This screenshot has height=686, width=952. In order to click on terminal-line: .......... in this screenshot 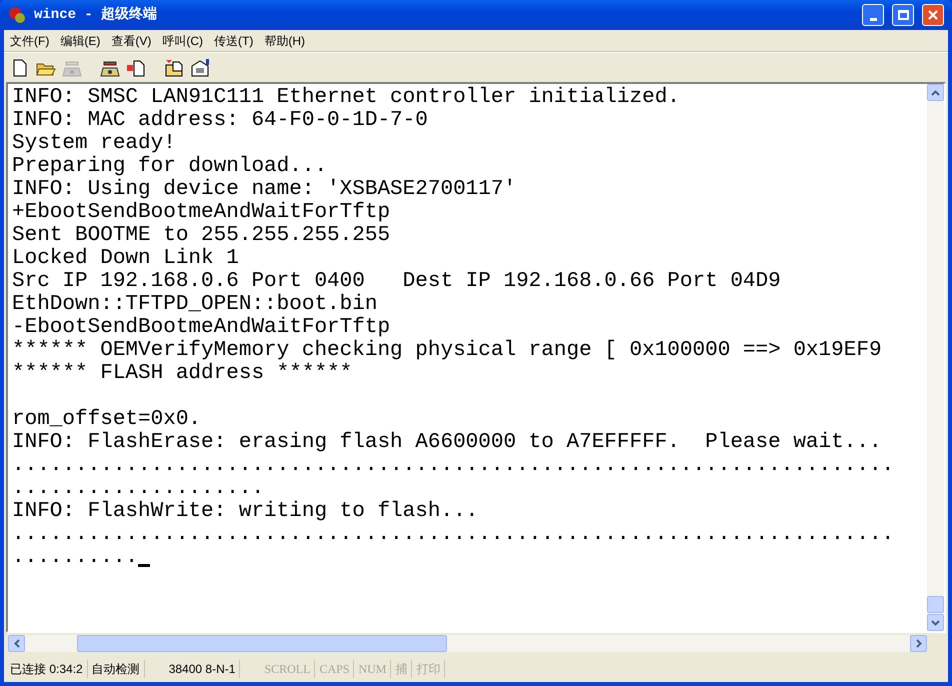, I will do `click(75, 557)`.